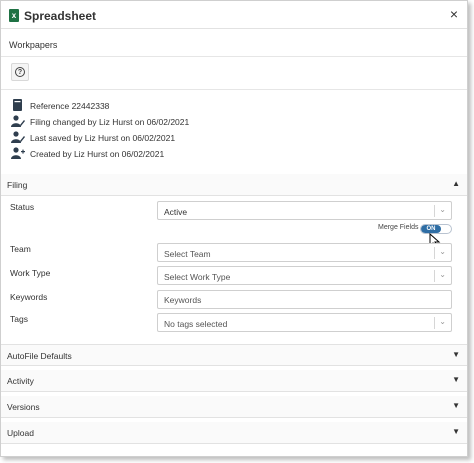 Image resolution: width=474 pixels, height=463 pixels. Describe the element at coordinates (22, 207) in the screenshot. I see `status-label: Status` at that location.